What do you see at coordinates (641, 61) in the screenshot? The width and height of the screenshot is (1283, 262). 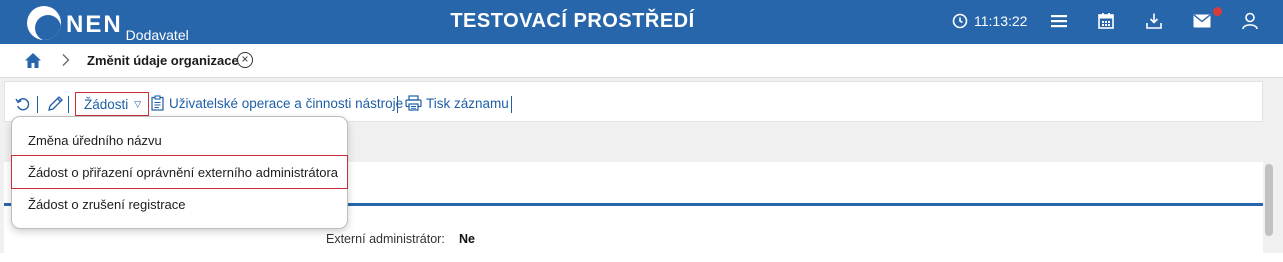 I see `breadcrumb: Změnit údaje organizace ×` at bounding box center [641, 61].